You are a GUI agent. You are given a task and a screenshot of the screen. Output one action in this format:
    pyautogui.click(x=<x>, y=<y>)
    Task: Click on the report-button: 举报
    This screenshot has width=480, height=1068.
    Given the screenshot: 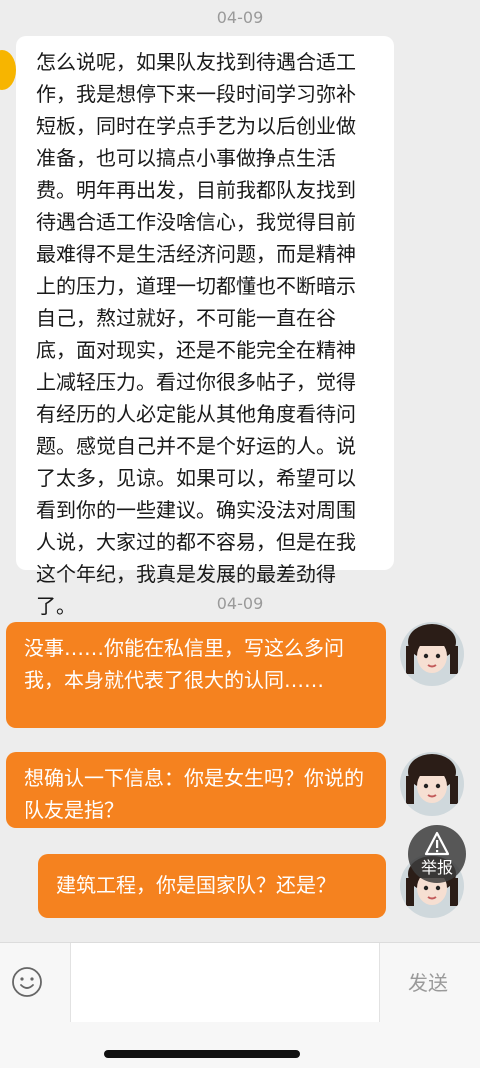 What is the action you would take?
    pyautogui.click(x=437, y=854)
    